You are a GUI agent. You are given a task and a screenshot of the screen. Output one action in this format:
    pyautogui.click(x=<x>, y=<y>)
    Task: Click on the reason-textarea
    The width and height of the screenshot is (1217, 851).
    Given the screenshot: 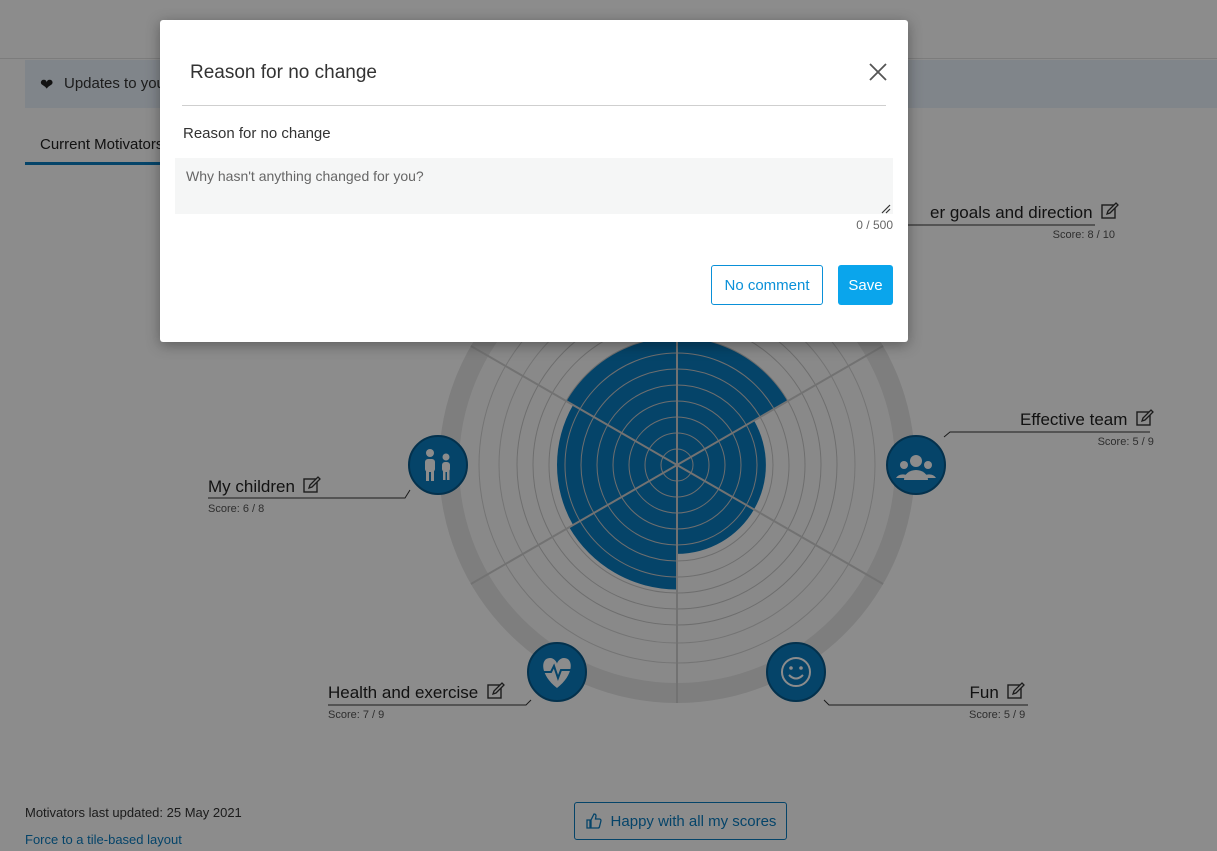 What is the action you would take?
    pyautogui.click(x=534, y=186)
    